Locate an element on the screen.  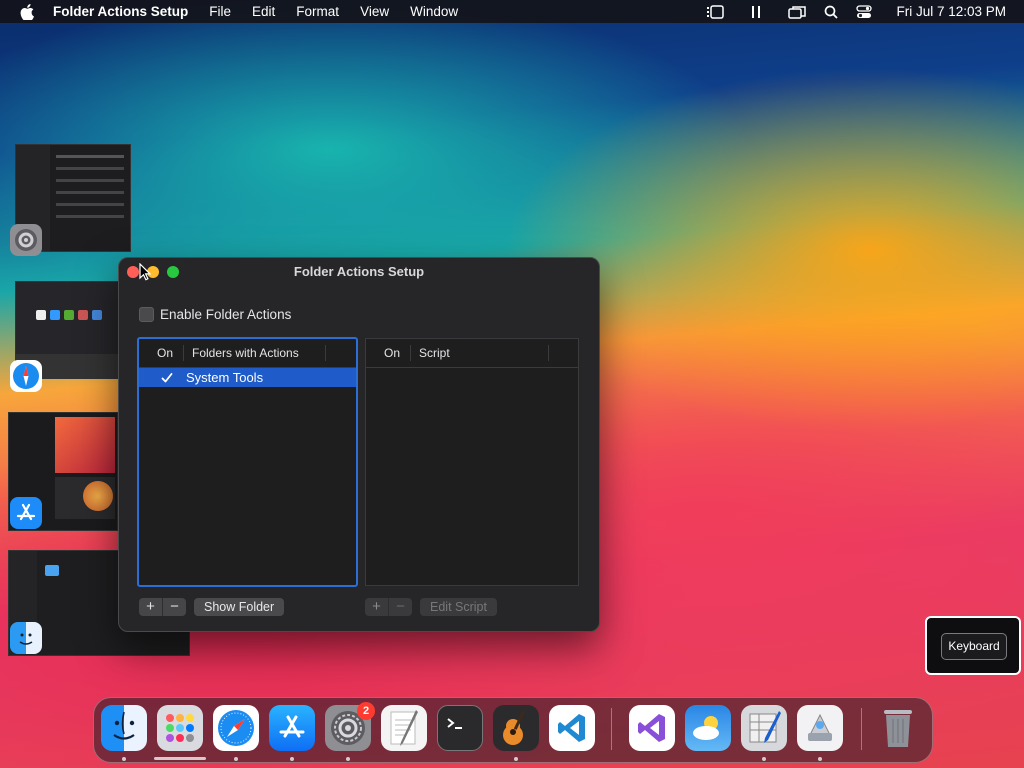
add-folder-button: + is located at coordinates (150, 607).